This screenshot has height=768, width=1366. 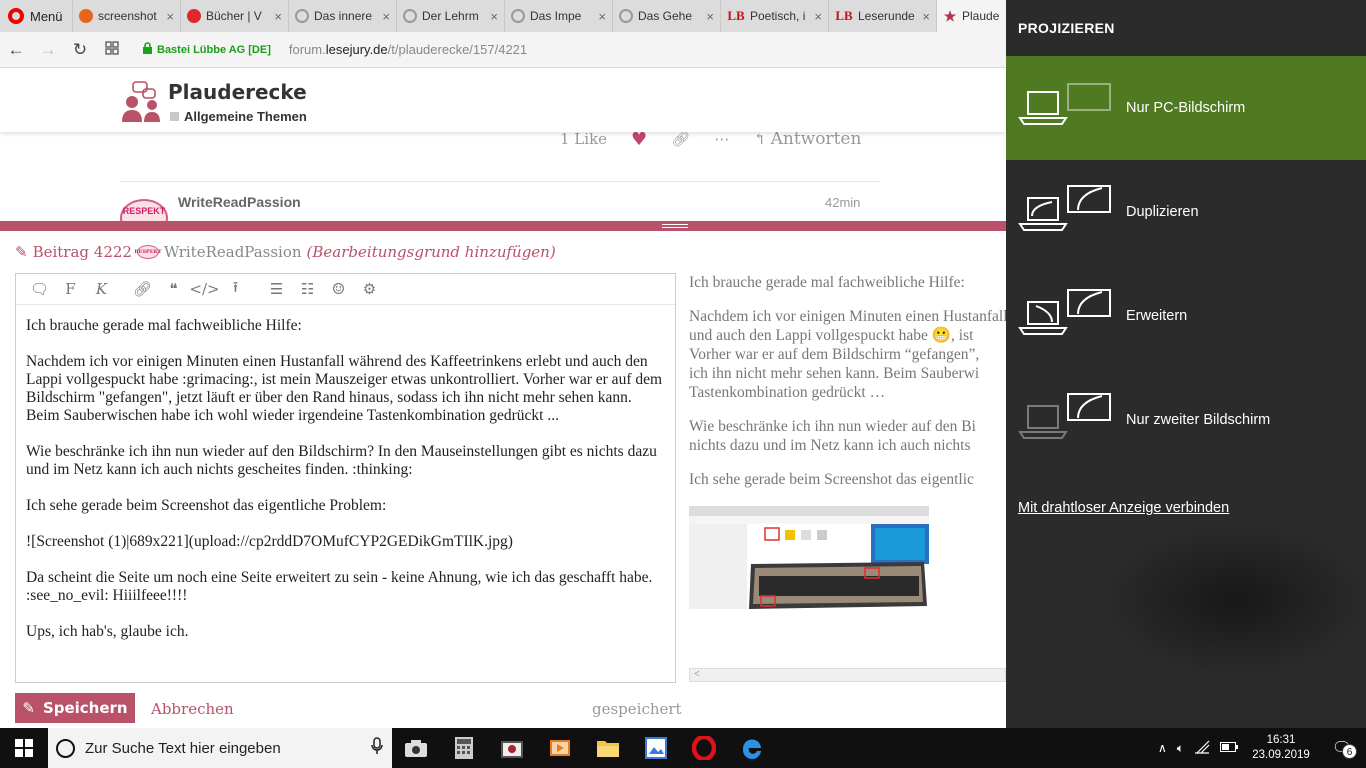 What do you see at coordinates (1202, 748) in the screenshot?
I see `network-icon` at bounding box center [1202, 748].